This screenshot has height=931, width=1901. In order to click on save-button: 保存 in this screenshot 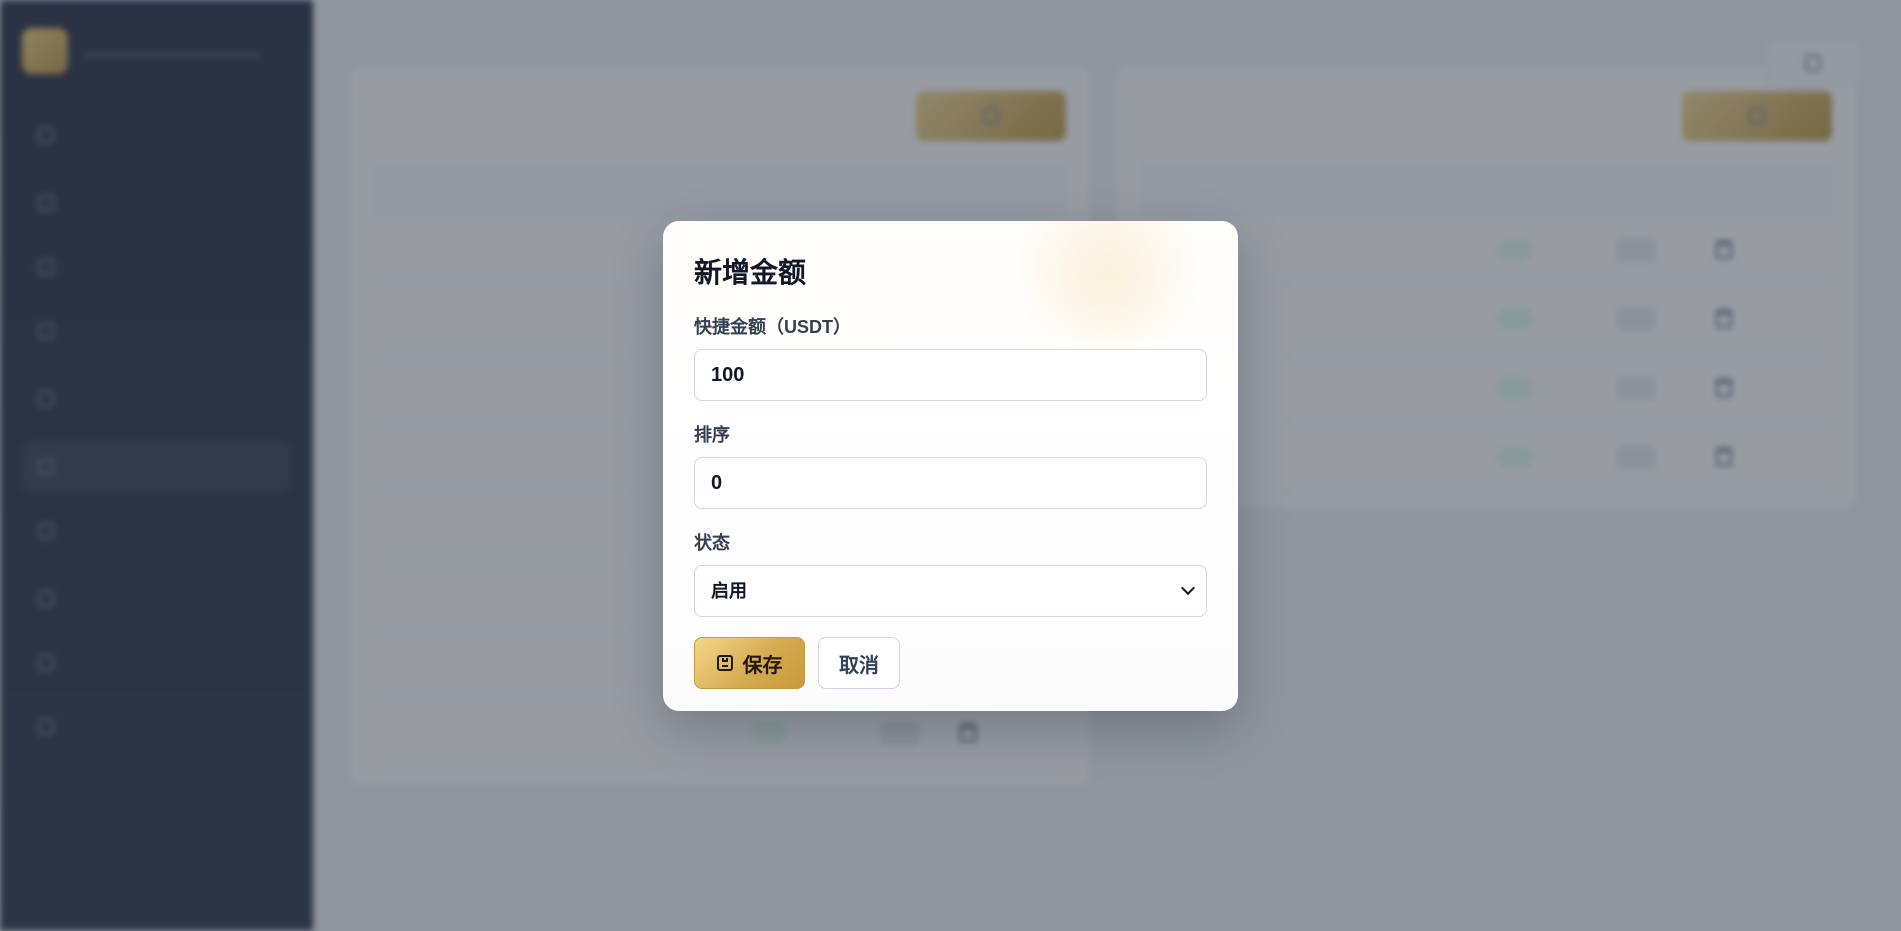, I will do `click(749, 663)`.